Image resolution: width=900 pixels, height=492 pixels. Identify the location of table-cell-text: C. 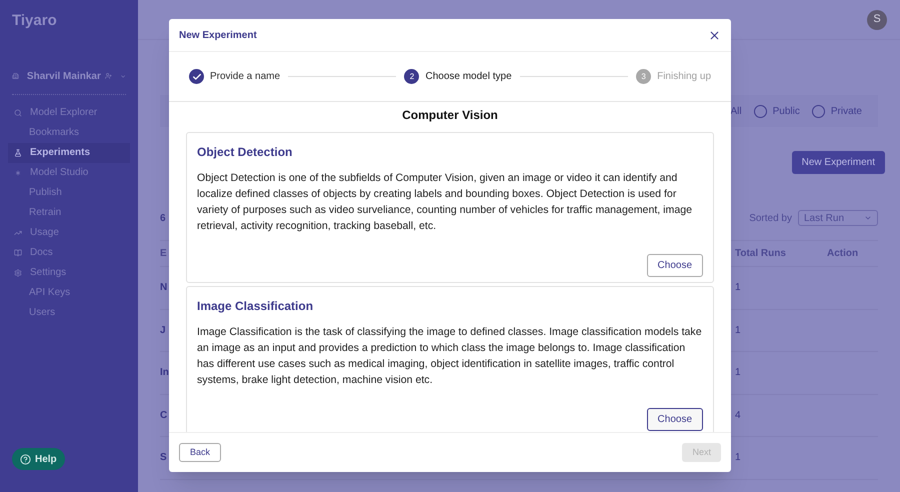
(164, 415).